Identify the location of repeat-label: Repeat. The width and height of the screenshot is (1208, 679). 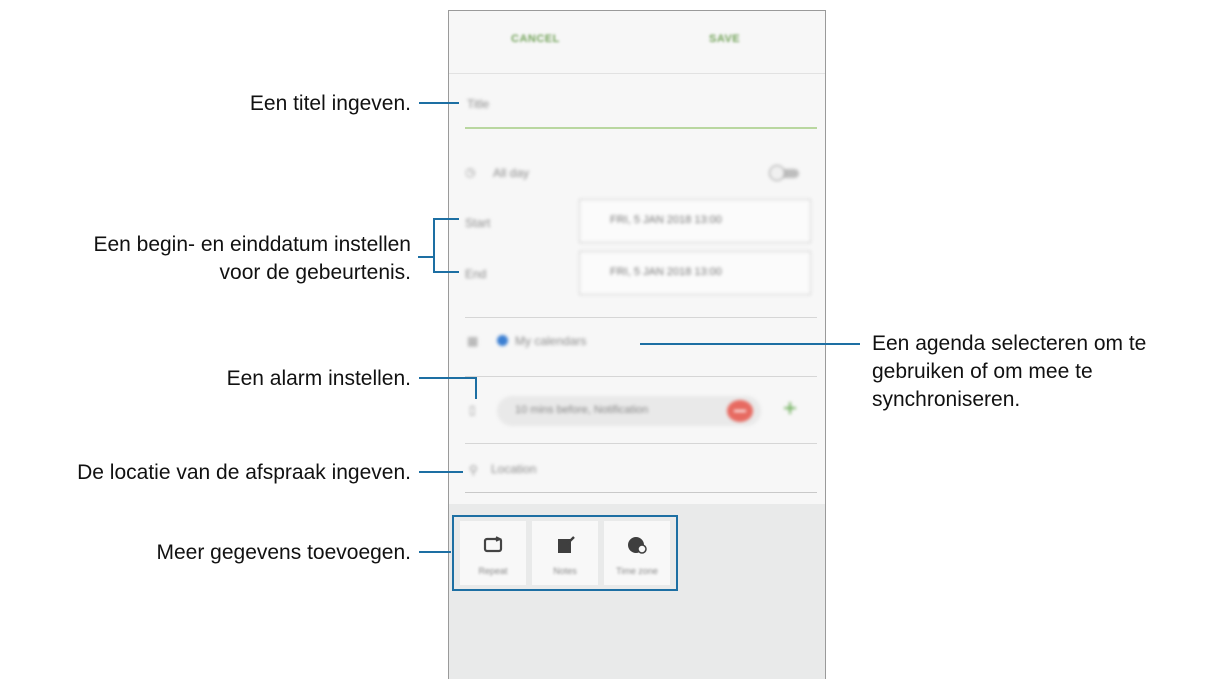
(493, 571).